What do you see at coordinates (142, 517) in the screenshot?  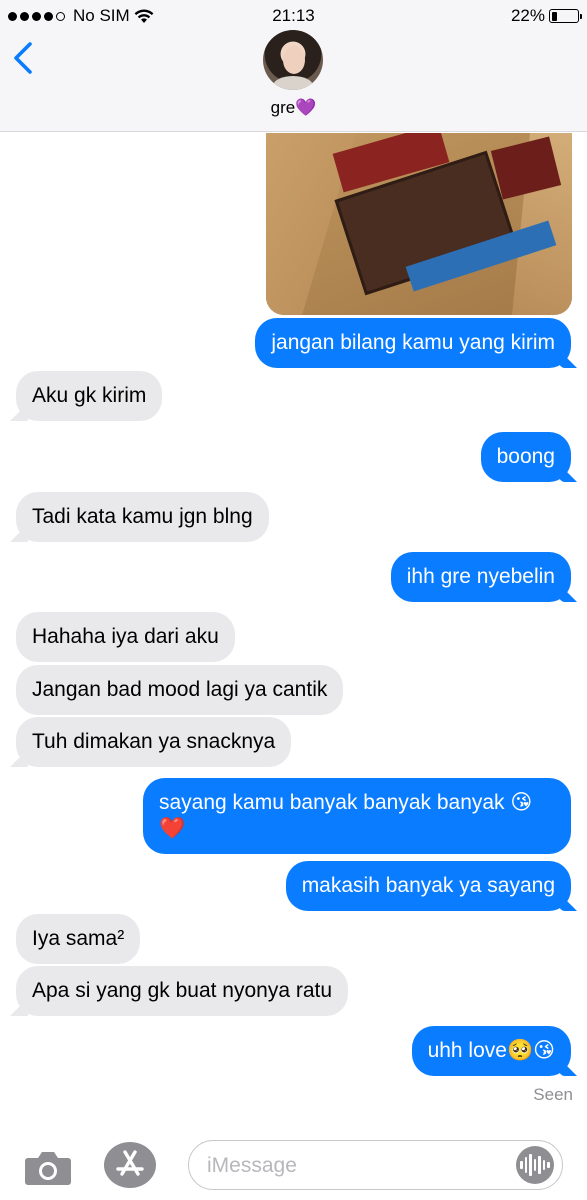 I see `message-bubble-incoming: Tadi kata kamu jgn blng` at bounding box center [142, 517].